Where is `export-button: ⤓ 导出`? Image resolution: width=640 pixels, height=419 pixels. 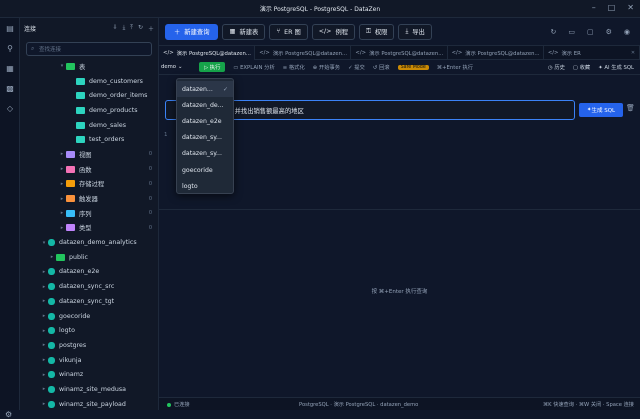
export-button: ⤓ 导出 is located at coordinates (415, 31).